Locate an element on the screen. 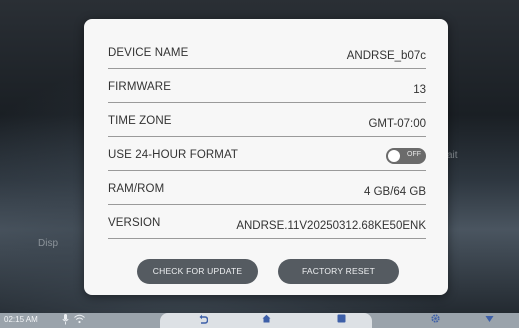  toggle-knob is located at coordinates (394, 156).